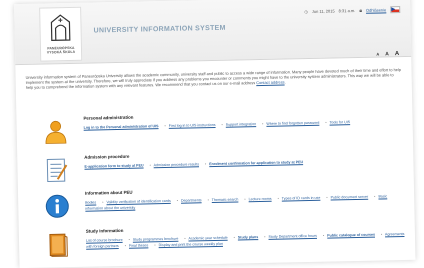 The height and width of the screenshot is (268, 424). Describe the element at coordinates (397, 54) in the screenshot. I see `font-size-large: A` at that location.